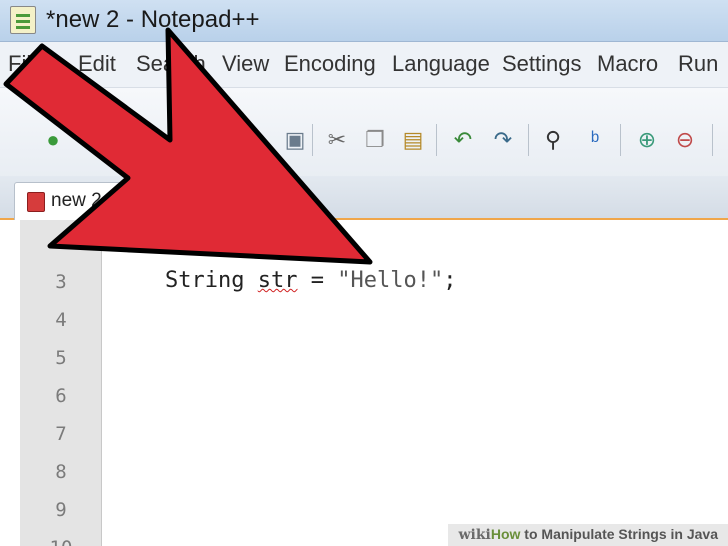 This screenshot has height=546, width=728. I want to click on line-number: 6, so click(61, 396).